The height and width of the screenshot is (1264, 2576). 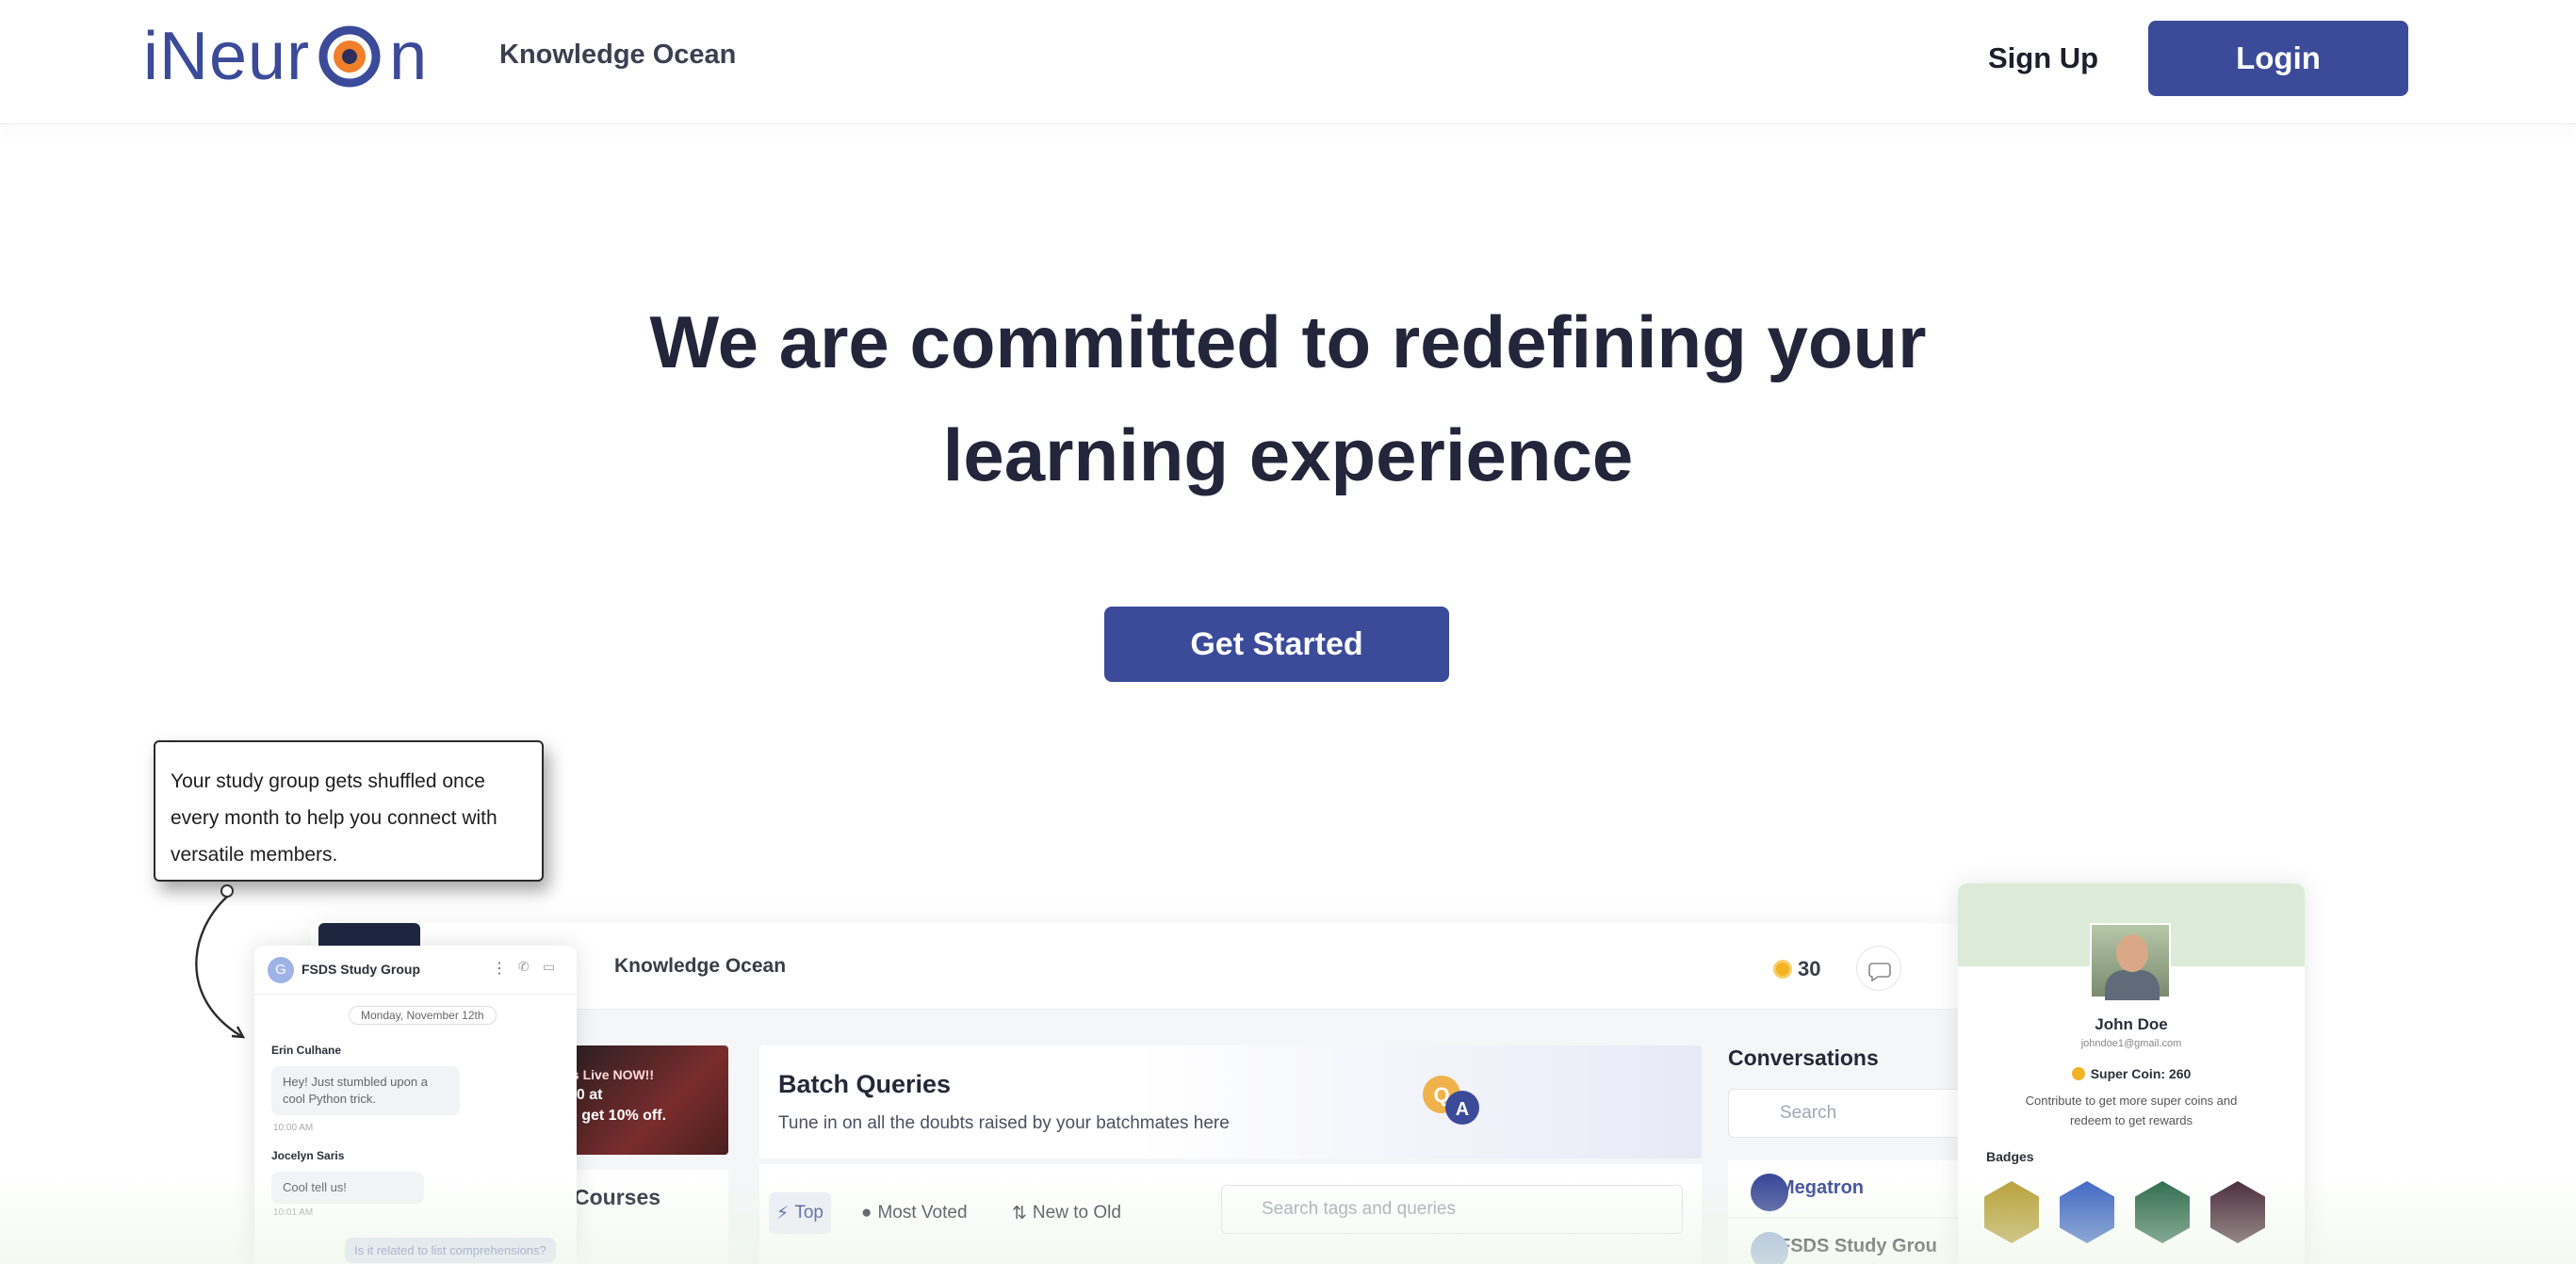 What do you see at coordinates (617, 1116) in the screenshot?
I see `promo-line-3: o get 10% off.` at bounding box center [617, 1116].